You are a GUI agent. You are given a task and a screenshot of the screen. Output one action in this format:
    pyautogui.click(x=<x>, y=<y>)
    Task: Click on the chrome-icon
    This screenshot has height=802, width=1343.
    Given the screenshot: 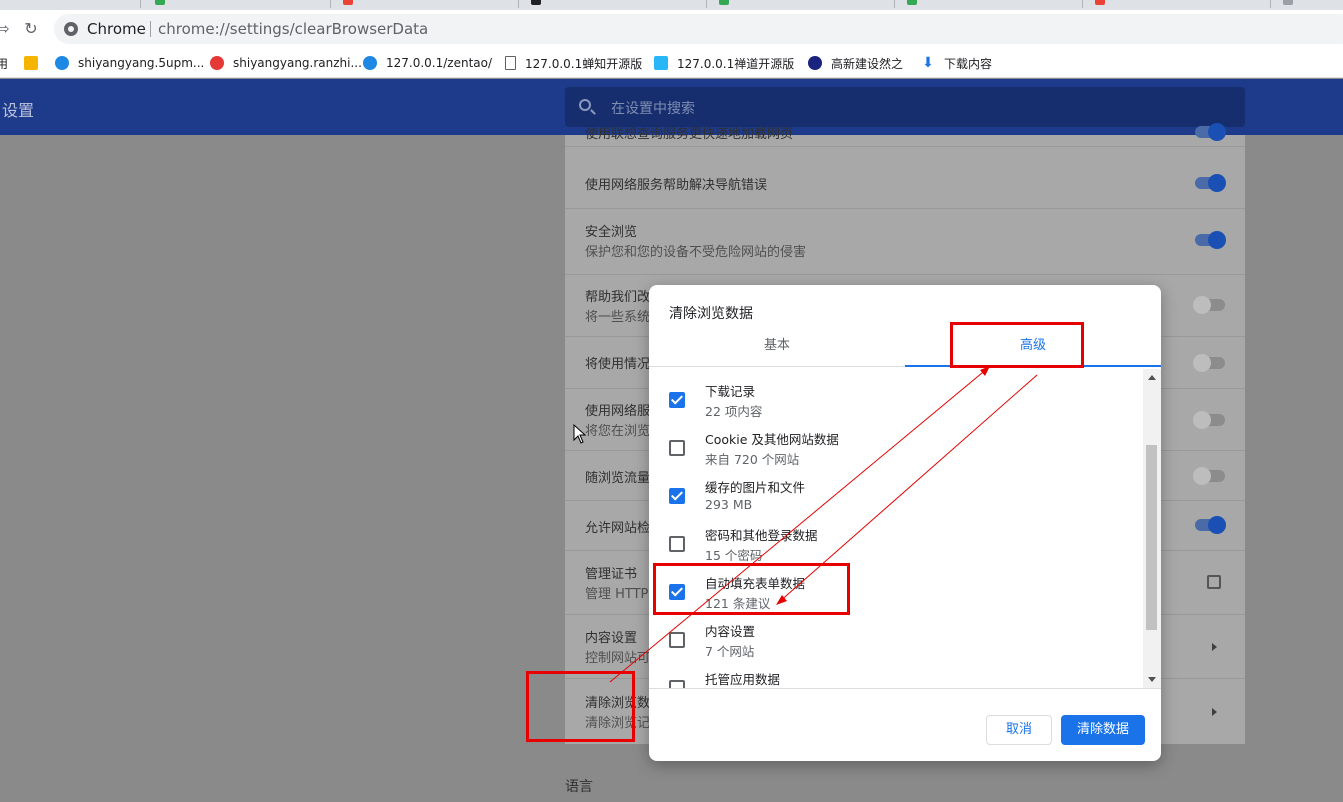 What is the action you would take?
    pyautogui.click(x=71, y=29)
    